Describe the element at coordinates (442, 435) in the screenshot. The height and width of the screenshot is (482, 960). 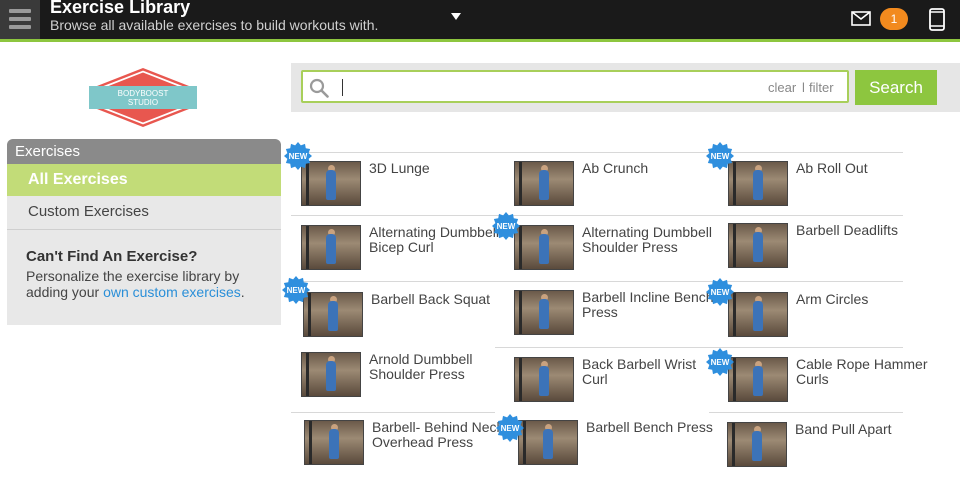
I see `exercise-name: Barbell- Behind Neck Overhead Press` at that location.